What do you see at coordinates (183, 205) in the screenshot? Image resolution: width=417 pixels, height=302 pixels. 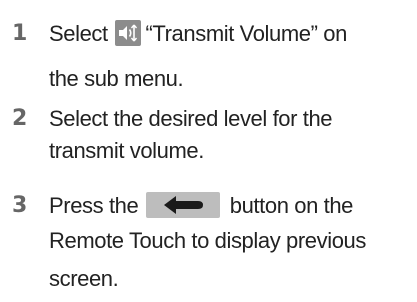 I see `back-arrow-icon` at bounding box center [183, 205].